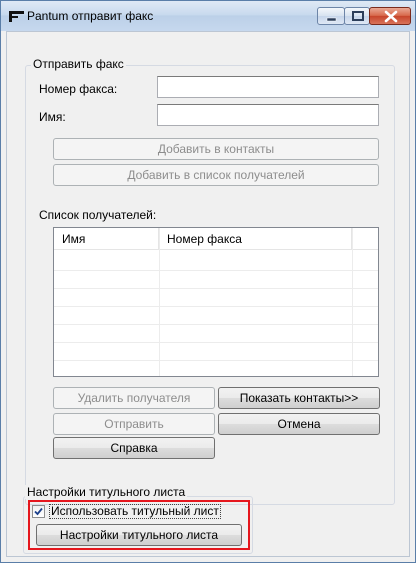  Describe the element at coordinates (139, 535) in the screenshot. I see `cover-page-settings-button: Настройки титульного листа` at that location.